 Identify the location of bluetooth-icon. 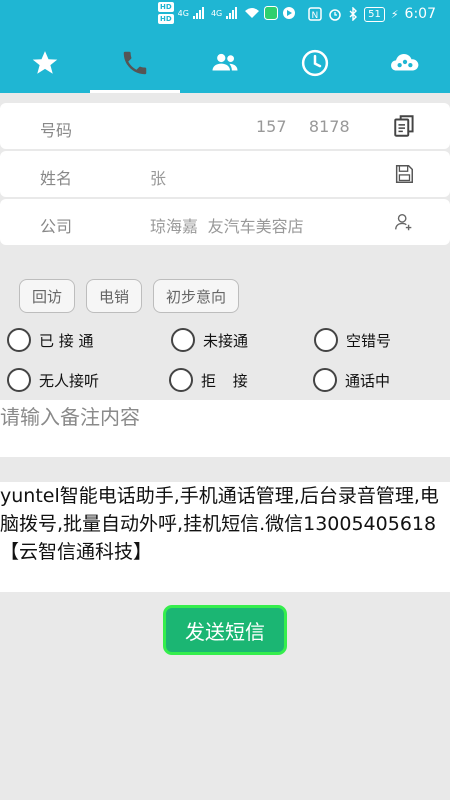
(353, 14).